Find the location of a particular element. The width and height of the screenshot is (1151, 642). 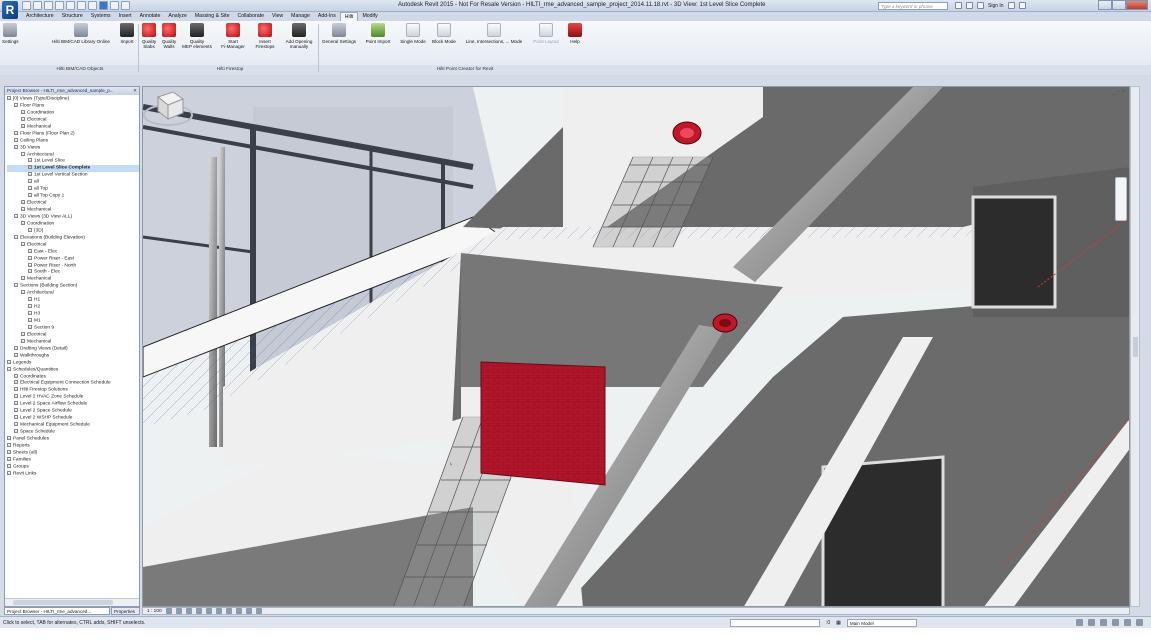

temporary-hide-icon is located at coordinates (248, 611).